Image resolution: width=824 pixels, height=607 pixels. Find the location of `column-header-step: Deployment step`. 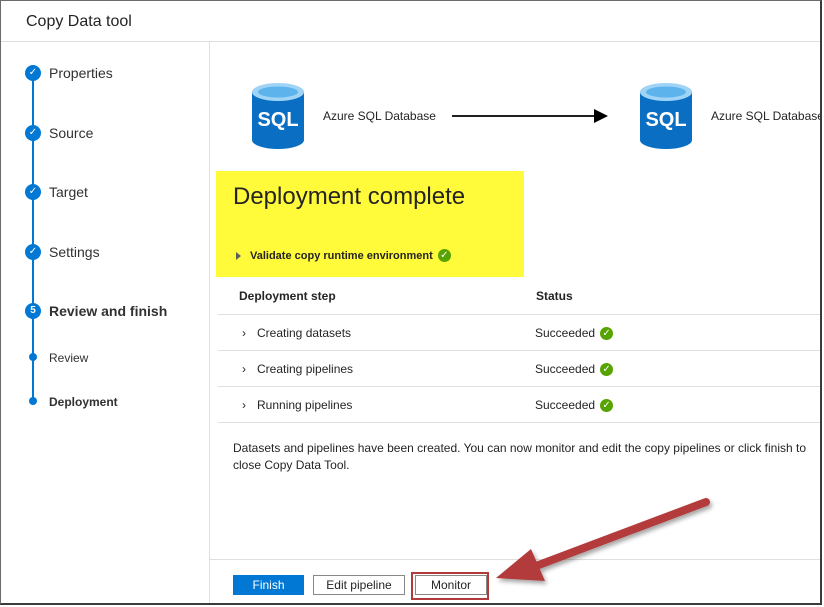

column-header-step: Deployment step is located at coordinates (287, 296).